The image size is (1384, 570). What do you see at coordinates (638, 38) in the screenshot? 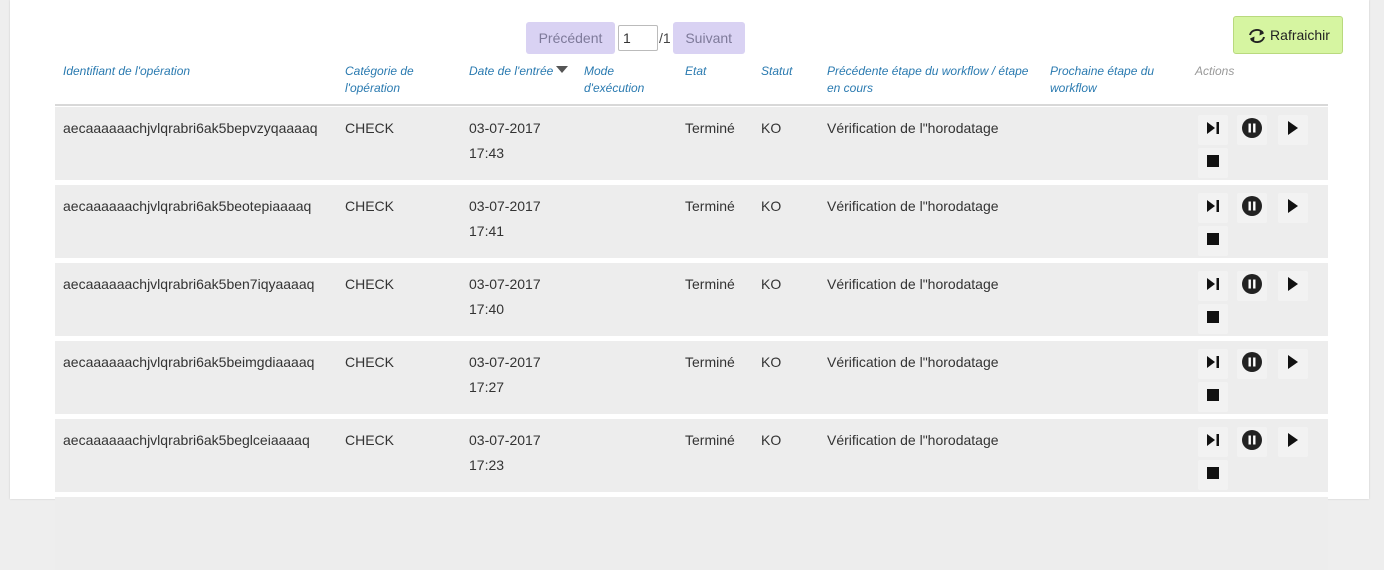
I see `page-number-input` at bounding box center [638, 38].